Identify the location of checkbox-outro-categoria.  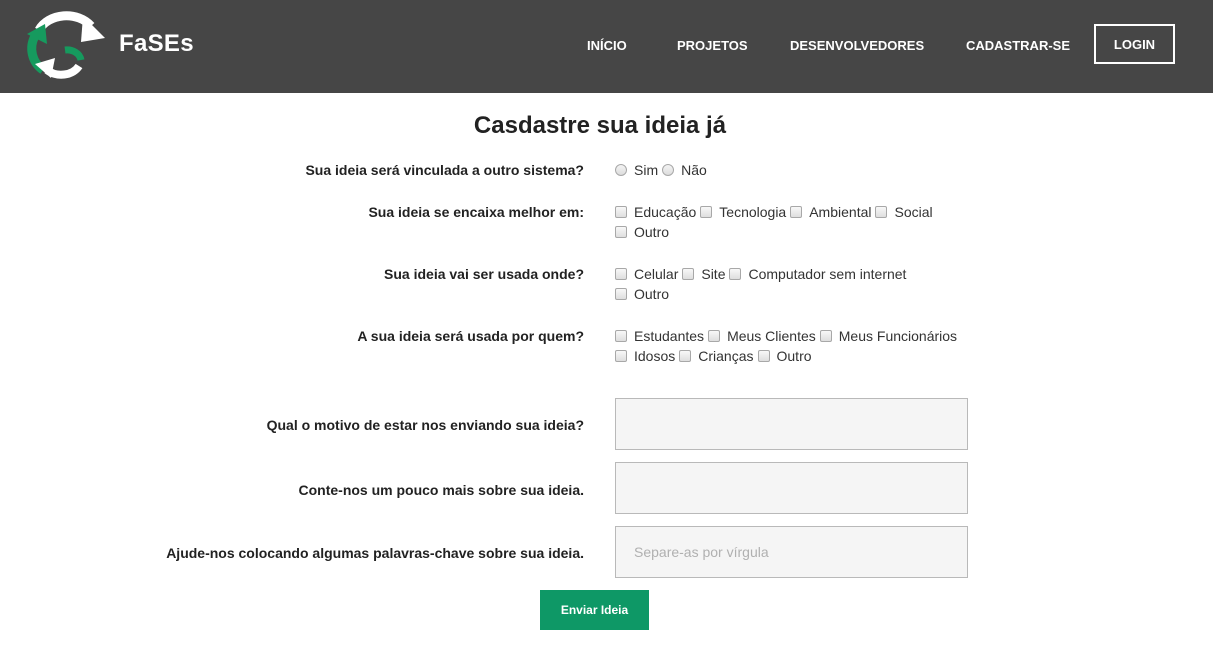
(621, 232).